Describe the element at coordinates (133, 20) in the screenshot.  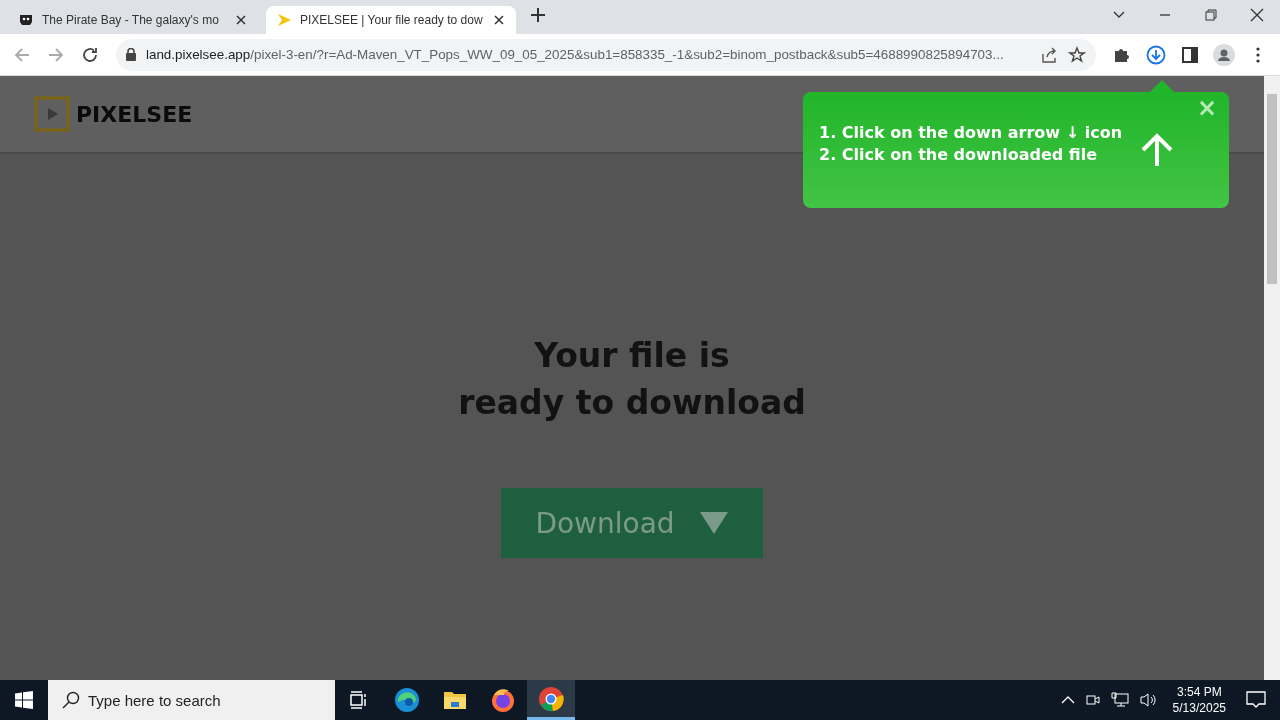
I see `browser-tab: The Pirate Bay - The galaxy's mo` at that location.